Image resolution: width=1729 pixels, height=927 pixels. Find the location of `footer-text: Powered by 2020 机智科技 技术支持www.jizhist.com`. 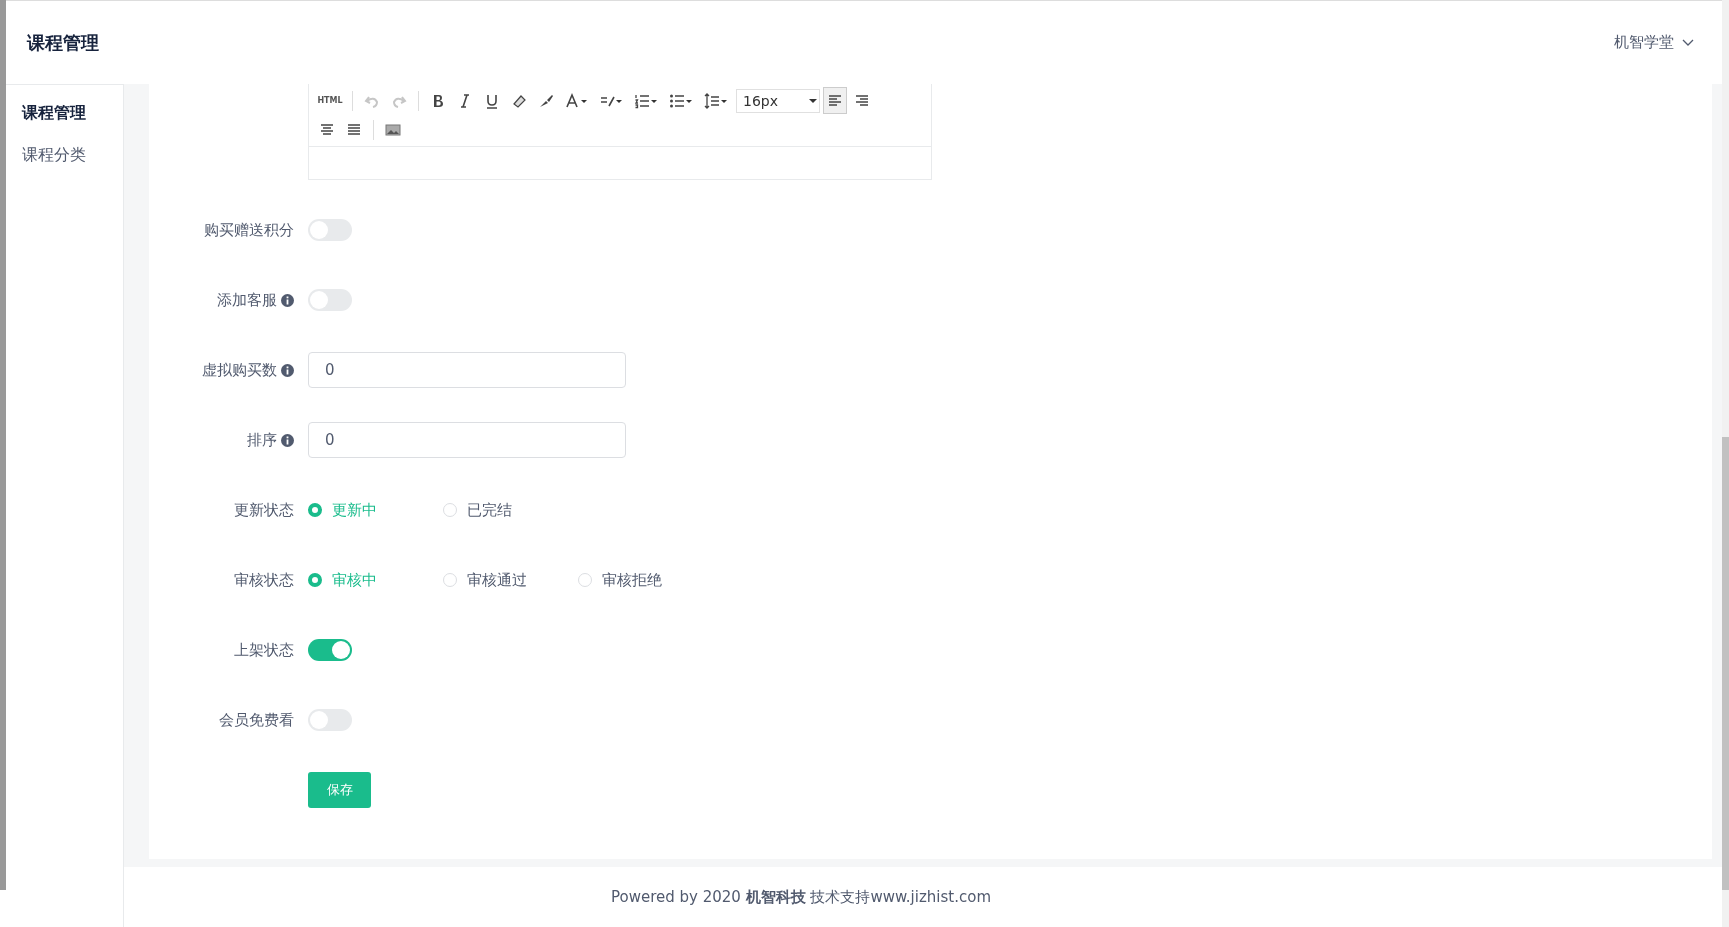

footer-text: Powered by 2020 机智科技 技术支持www.jizhist.com is located at coordinates (801, 897).